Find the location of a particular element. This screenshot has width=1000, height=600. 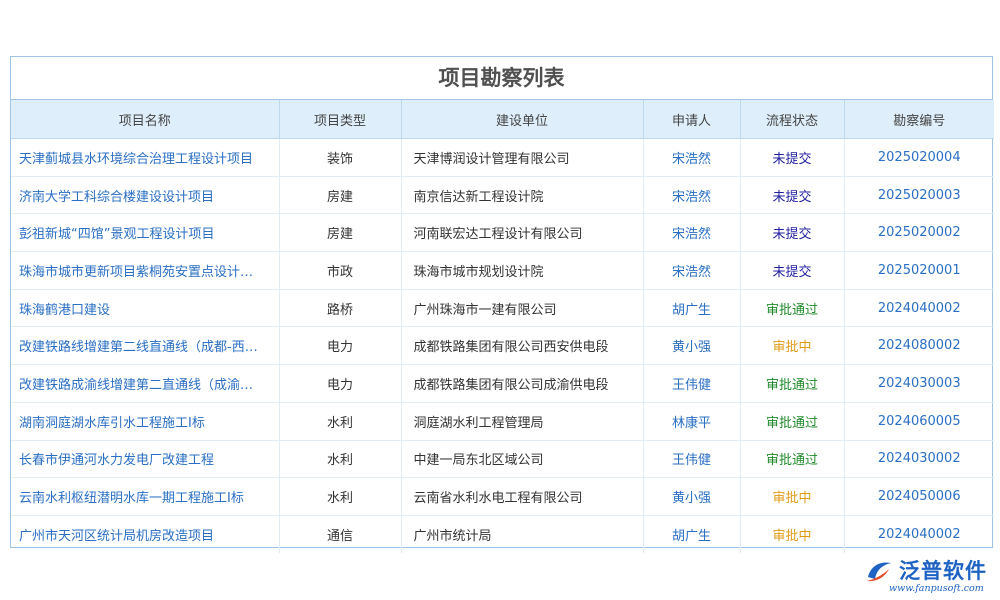

page-title: 项目勘察列表 is located at coordinates (501, 78).